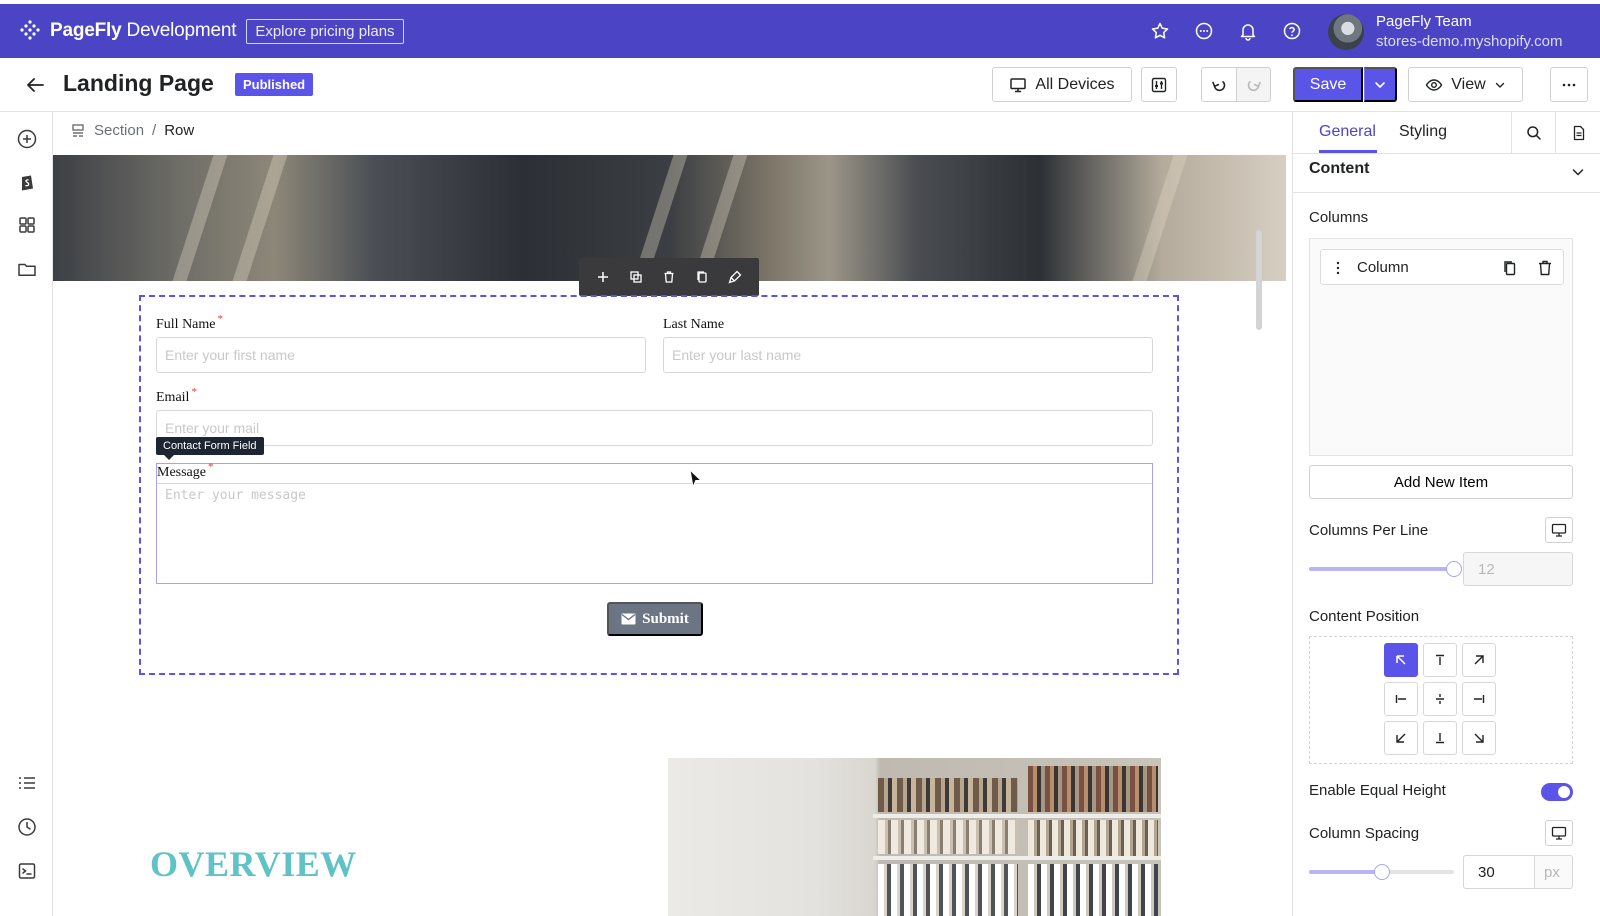 The height and width of the screenshot is (916, 1600). What do you see at coordinates (1440, 660) in the screenshot?
I see `position-top-center-button` at bounding box center [1440, 660].